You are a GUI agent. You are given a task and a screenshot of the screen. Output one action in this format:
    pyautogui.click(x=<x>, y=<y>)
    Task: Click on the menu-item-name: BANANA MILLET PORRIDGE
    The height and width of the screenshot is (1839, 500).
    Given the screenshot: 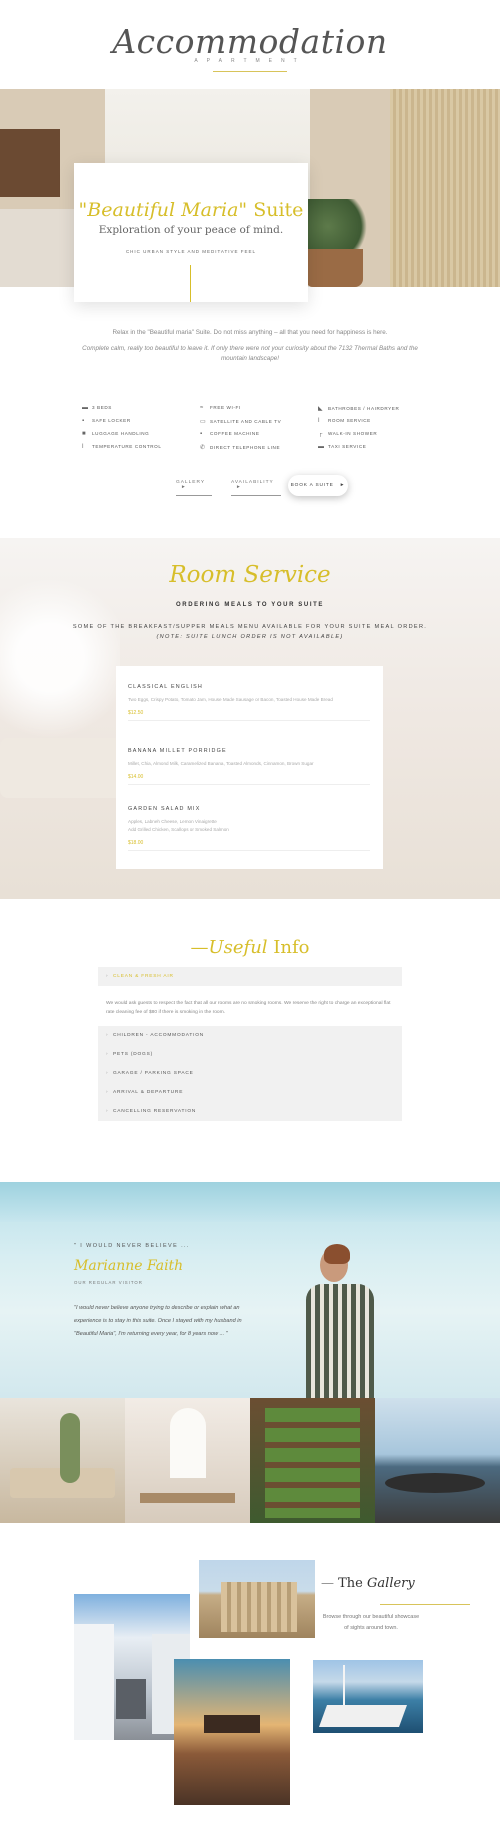 What is the action you would take?
    pyautogui.click(x=177, y=751)
    